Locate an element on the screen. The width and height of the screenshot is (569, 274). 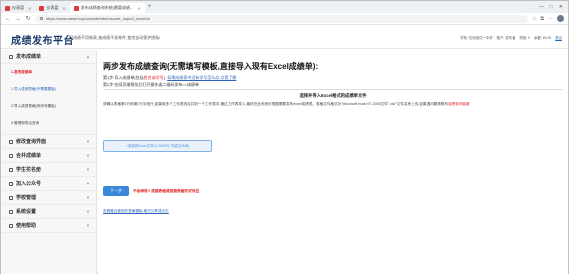
site-logo: 成绩发布平台 is located at coordinates (42, 39).